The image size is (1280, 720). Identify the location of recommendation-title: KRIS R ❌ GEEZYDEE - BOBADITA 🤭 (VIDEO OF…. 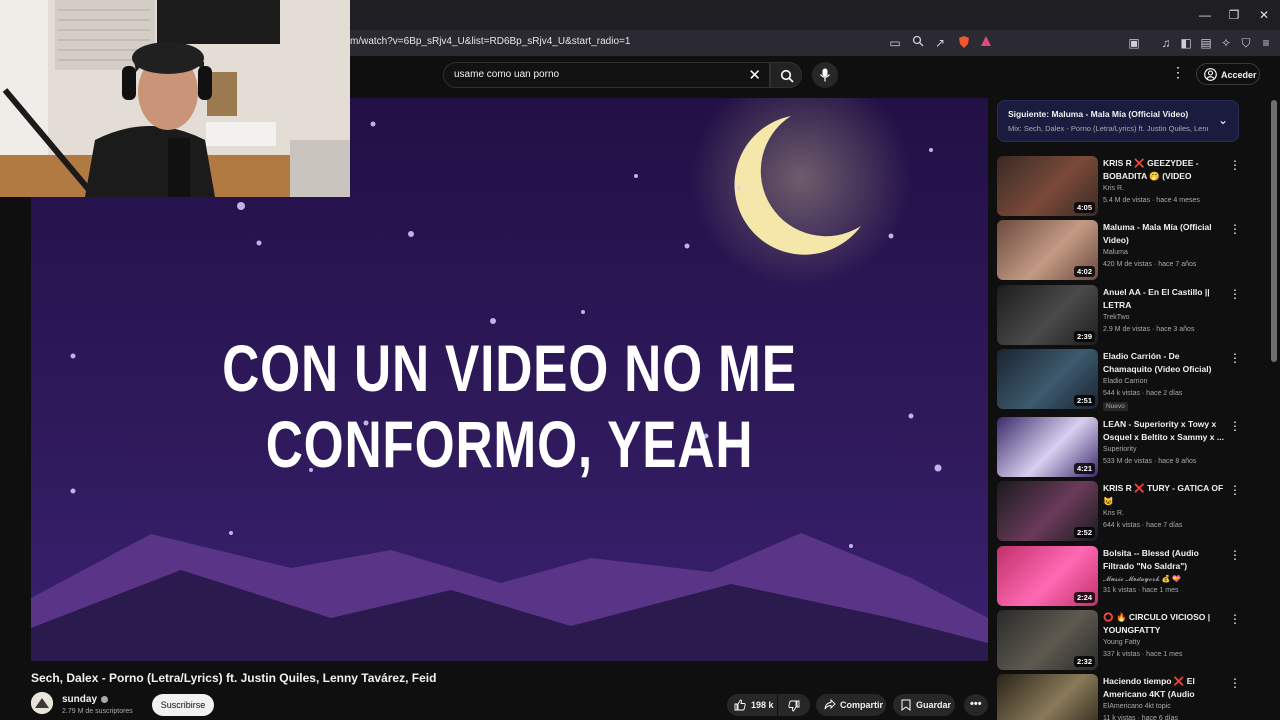
(1164, 170).